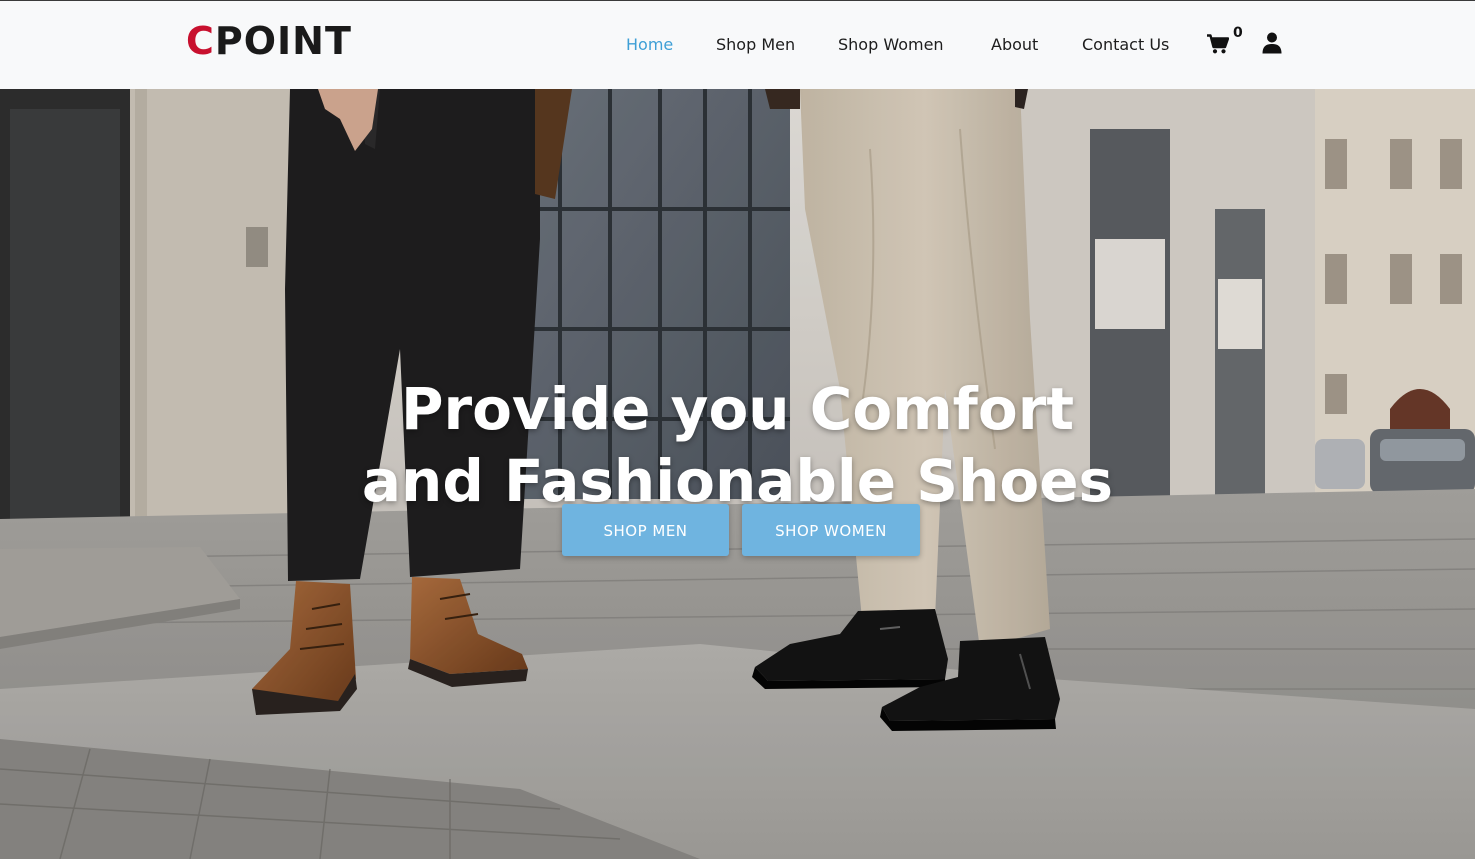 The width and height of the screenshot is (1475, 859). Describe the element at coordinates (1238, 33) in the screenshot. I see `cart-count-badge: 0` at that location.